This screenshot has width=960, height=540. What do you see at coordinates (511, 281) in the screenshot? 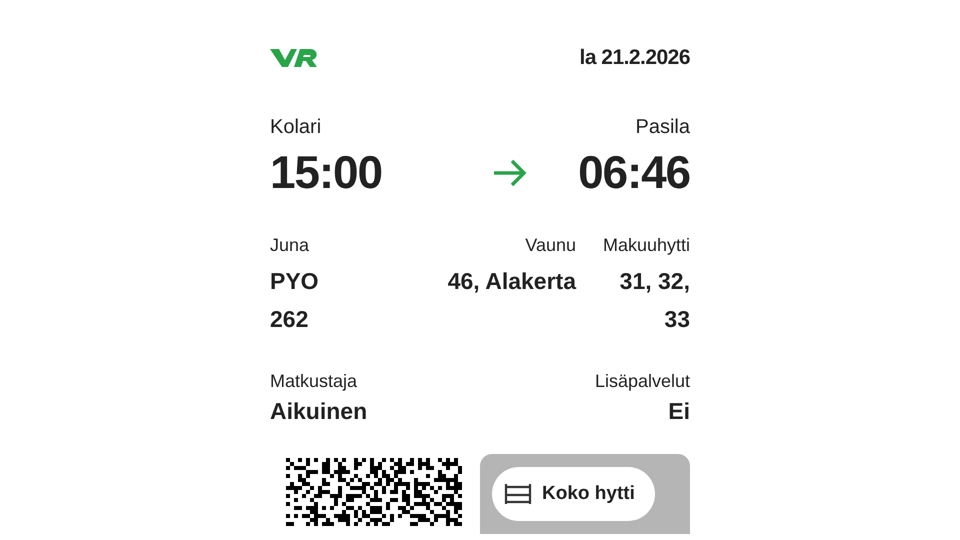
I see `detail-value: 46, Alakerta` at bounding box center [511, 281].